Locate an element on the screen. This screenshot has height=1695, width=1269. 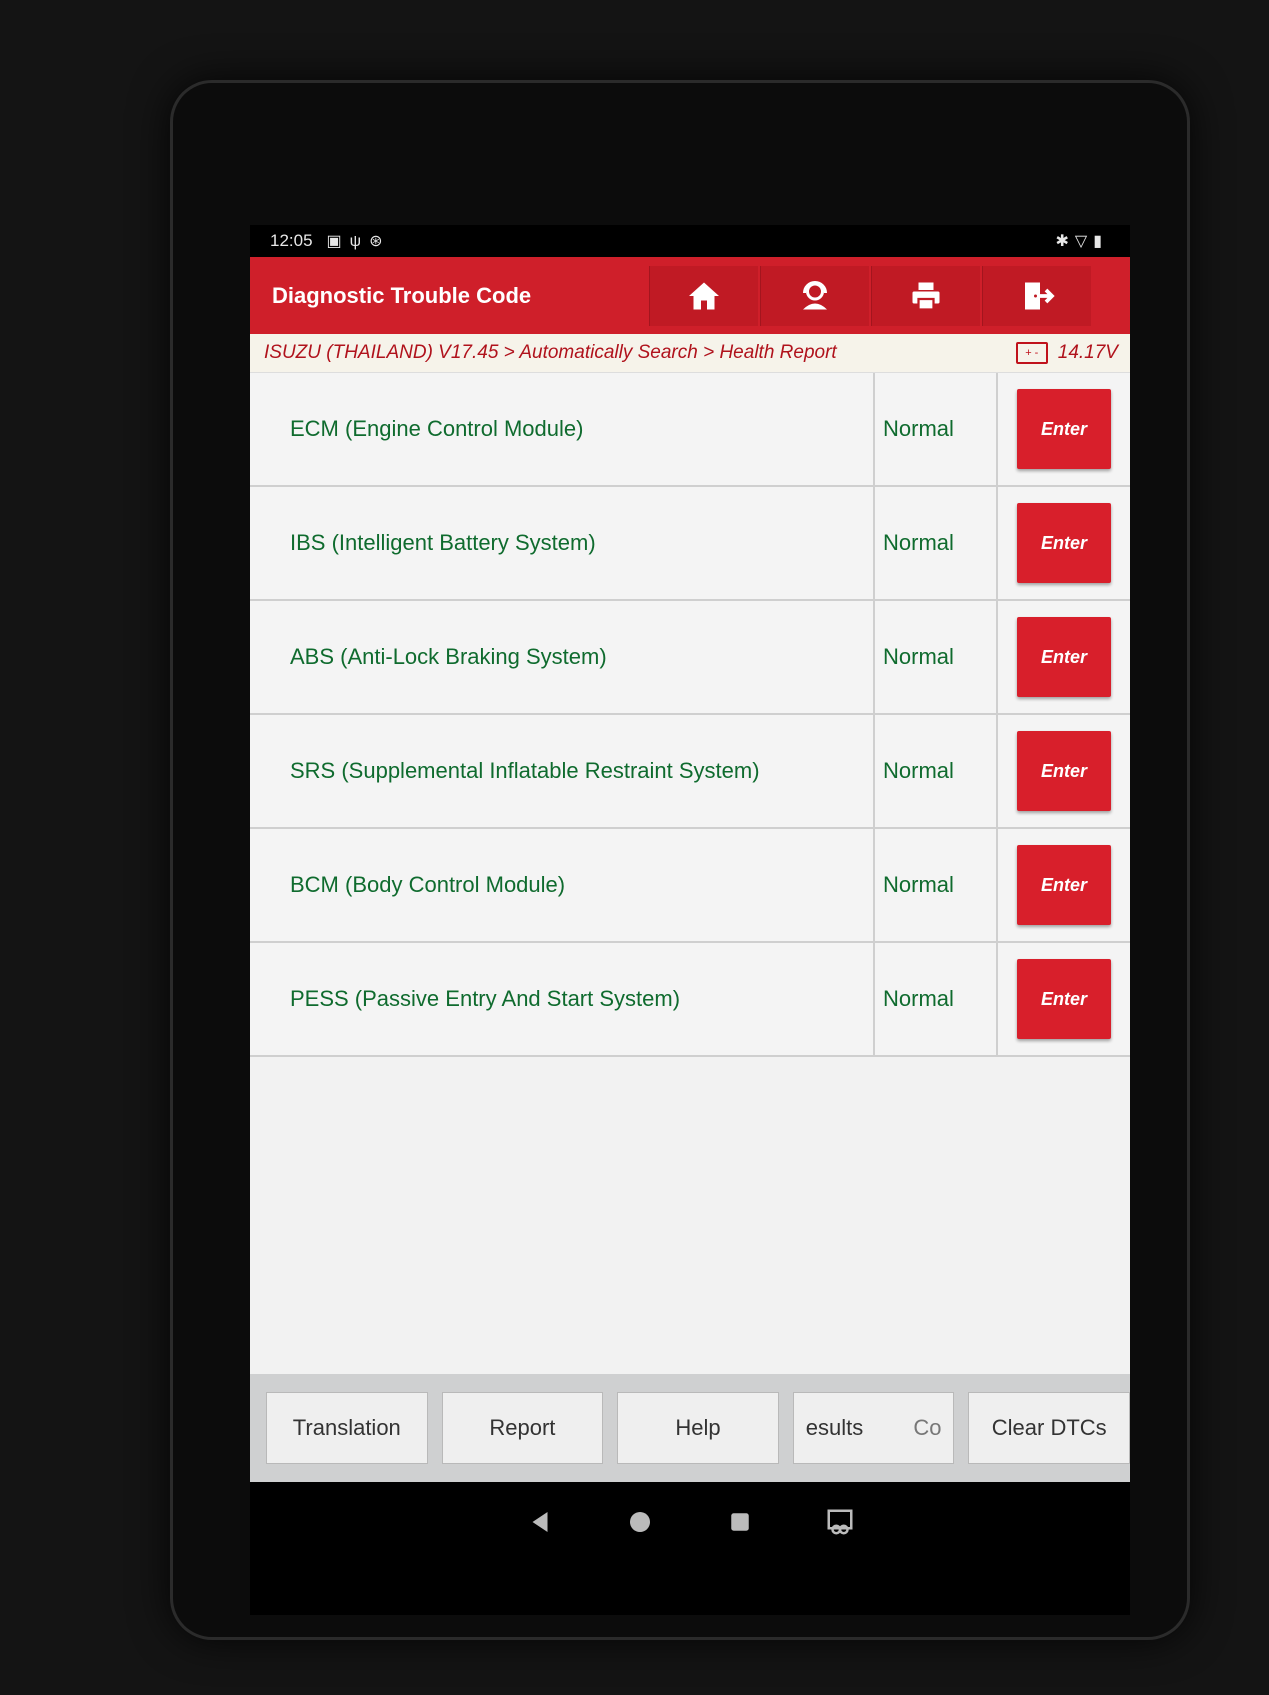
usb-icon: ψ is located at coordinates (359, 241).